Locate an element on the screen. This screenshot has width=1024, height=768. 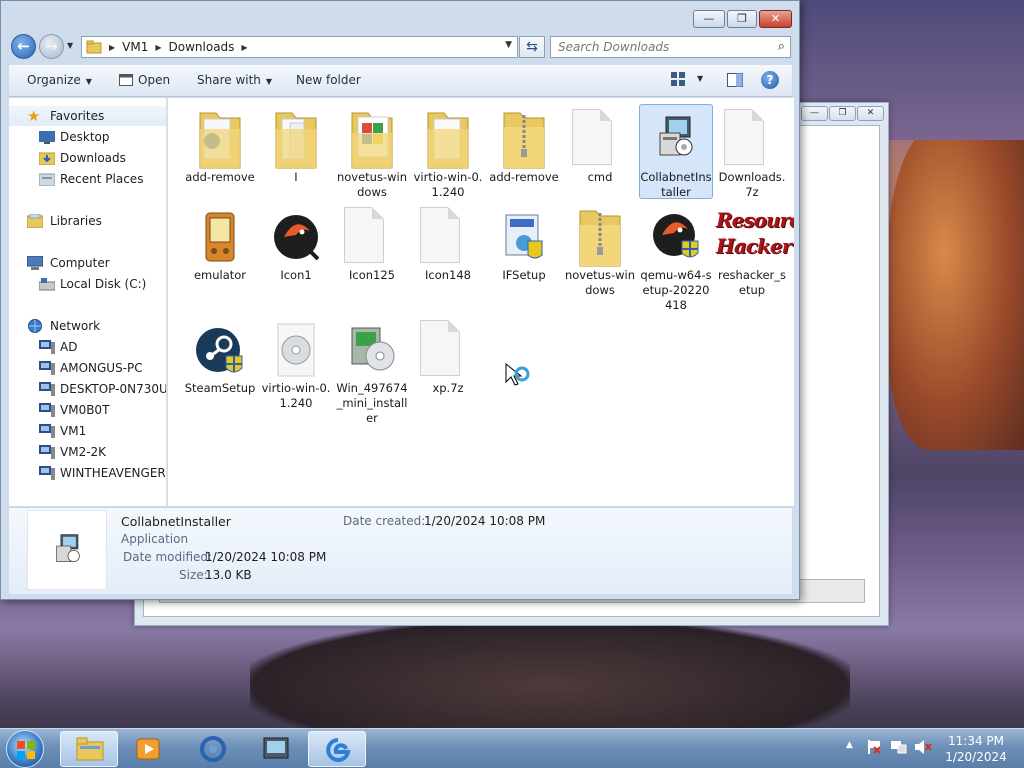
nav-local-disk: Local Disk (C:) is located at coordinates (87, 284).